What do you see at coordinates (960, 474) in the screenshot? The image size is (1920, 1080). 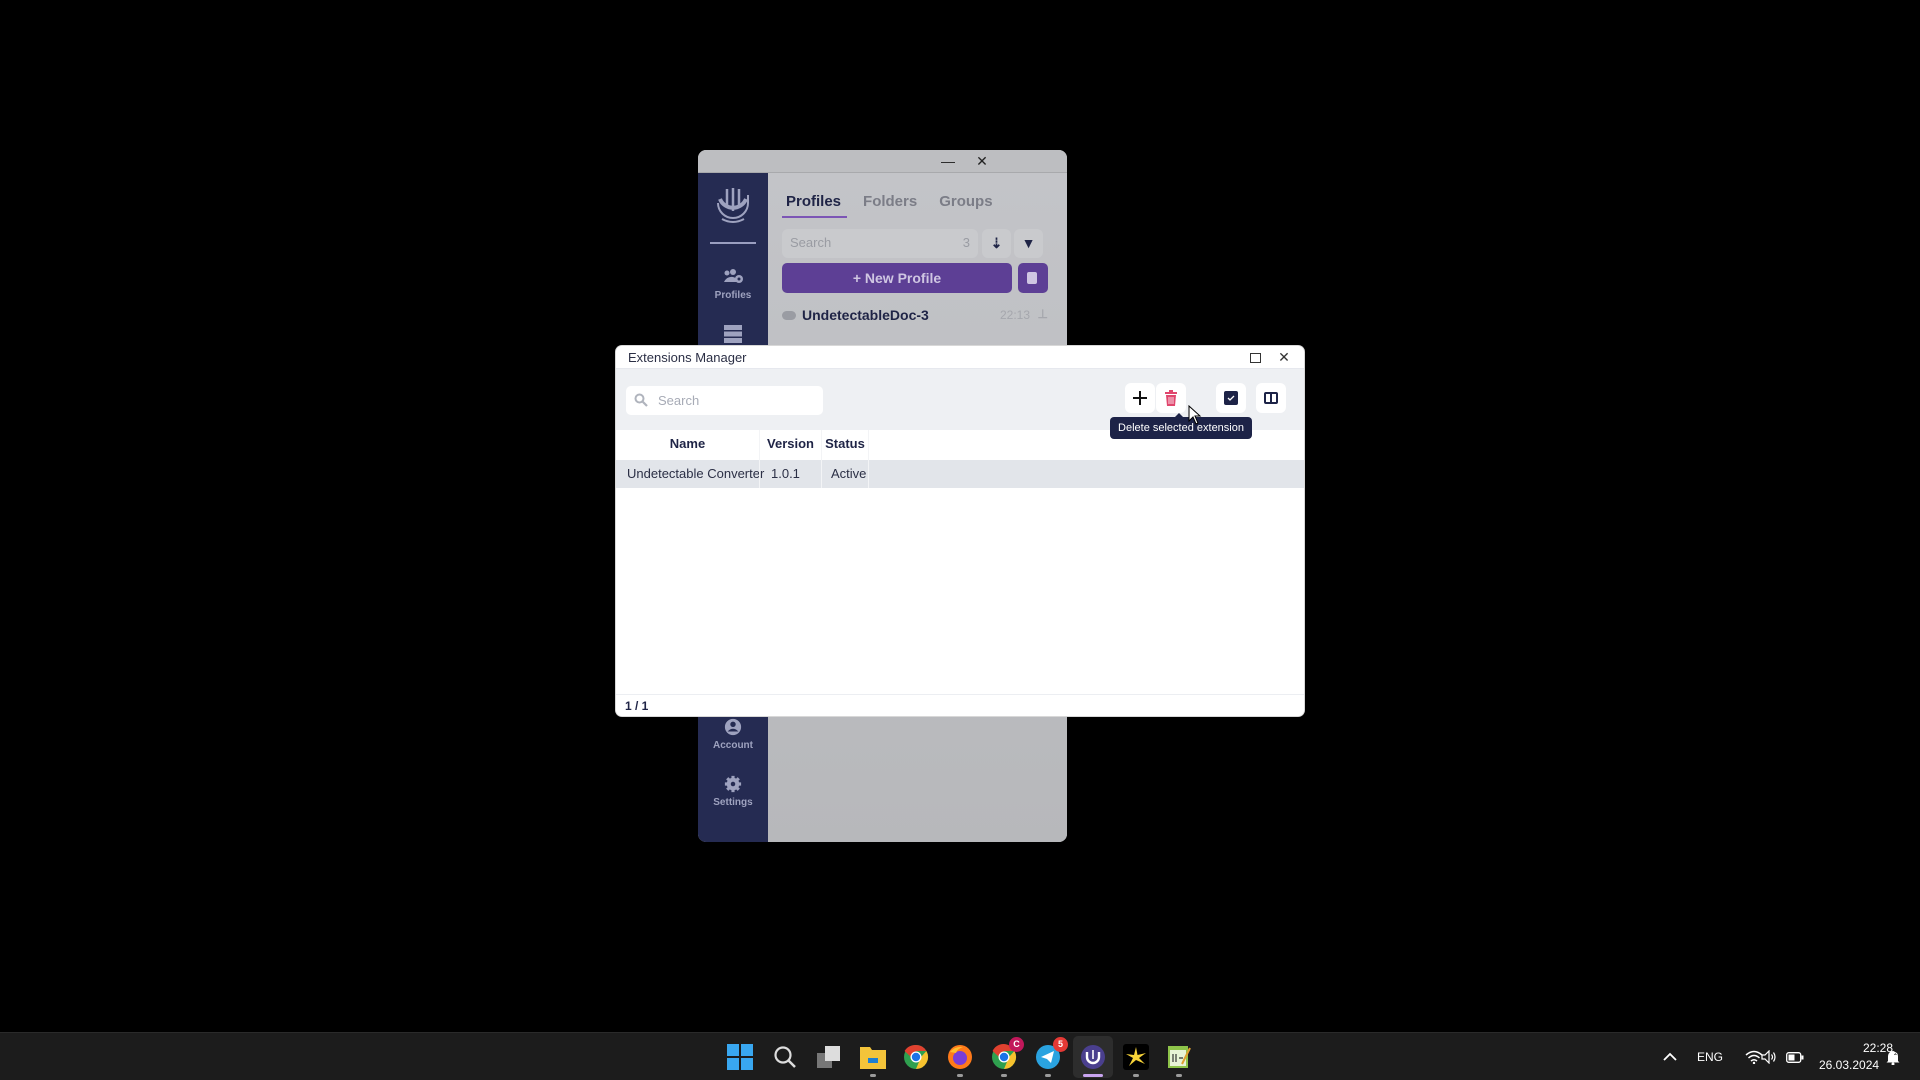 I see `table-row: Undetectable Converter 1.0.1 Active` at bounding box center [960, 474].